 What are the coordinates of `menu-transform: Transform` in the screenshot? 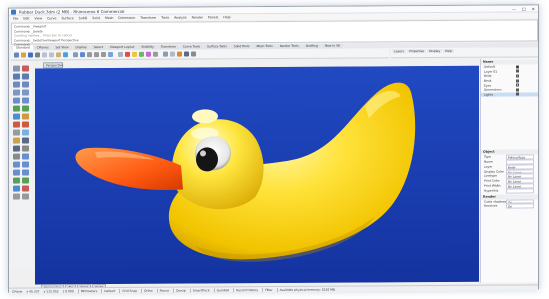 It's located at (148, 18).